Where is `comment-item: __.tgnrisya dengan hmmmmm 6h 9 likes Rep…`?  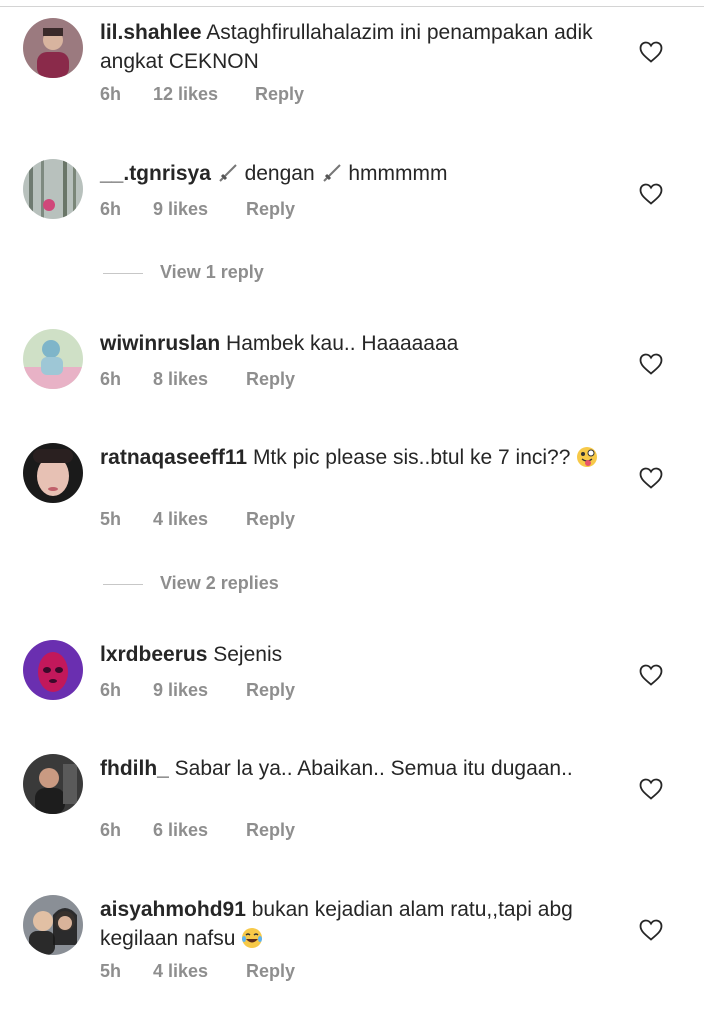
comment-item: __.tgnrisya dengan hmmmmm 6h 9 likes Rep… is located at coordinates (352, 219).